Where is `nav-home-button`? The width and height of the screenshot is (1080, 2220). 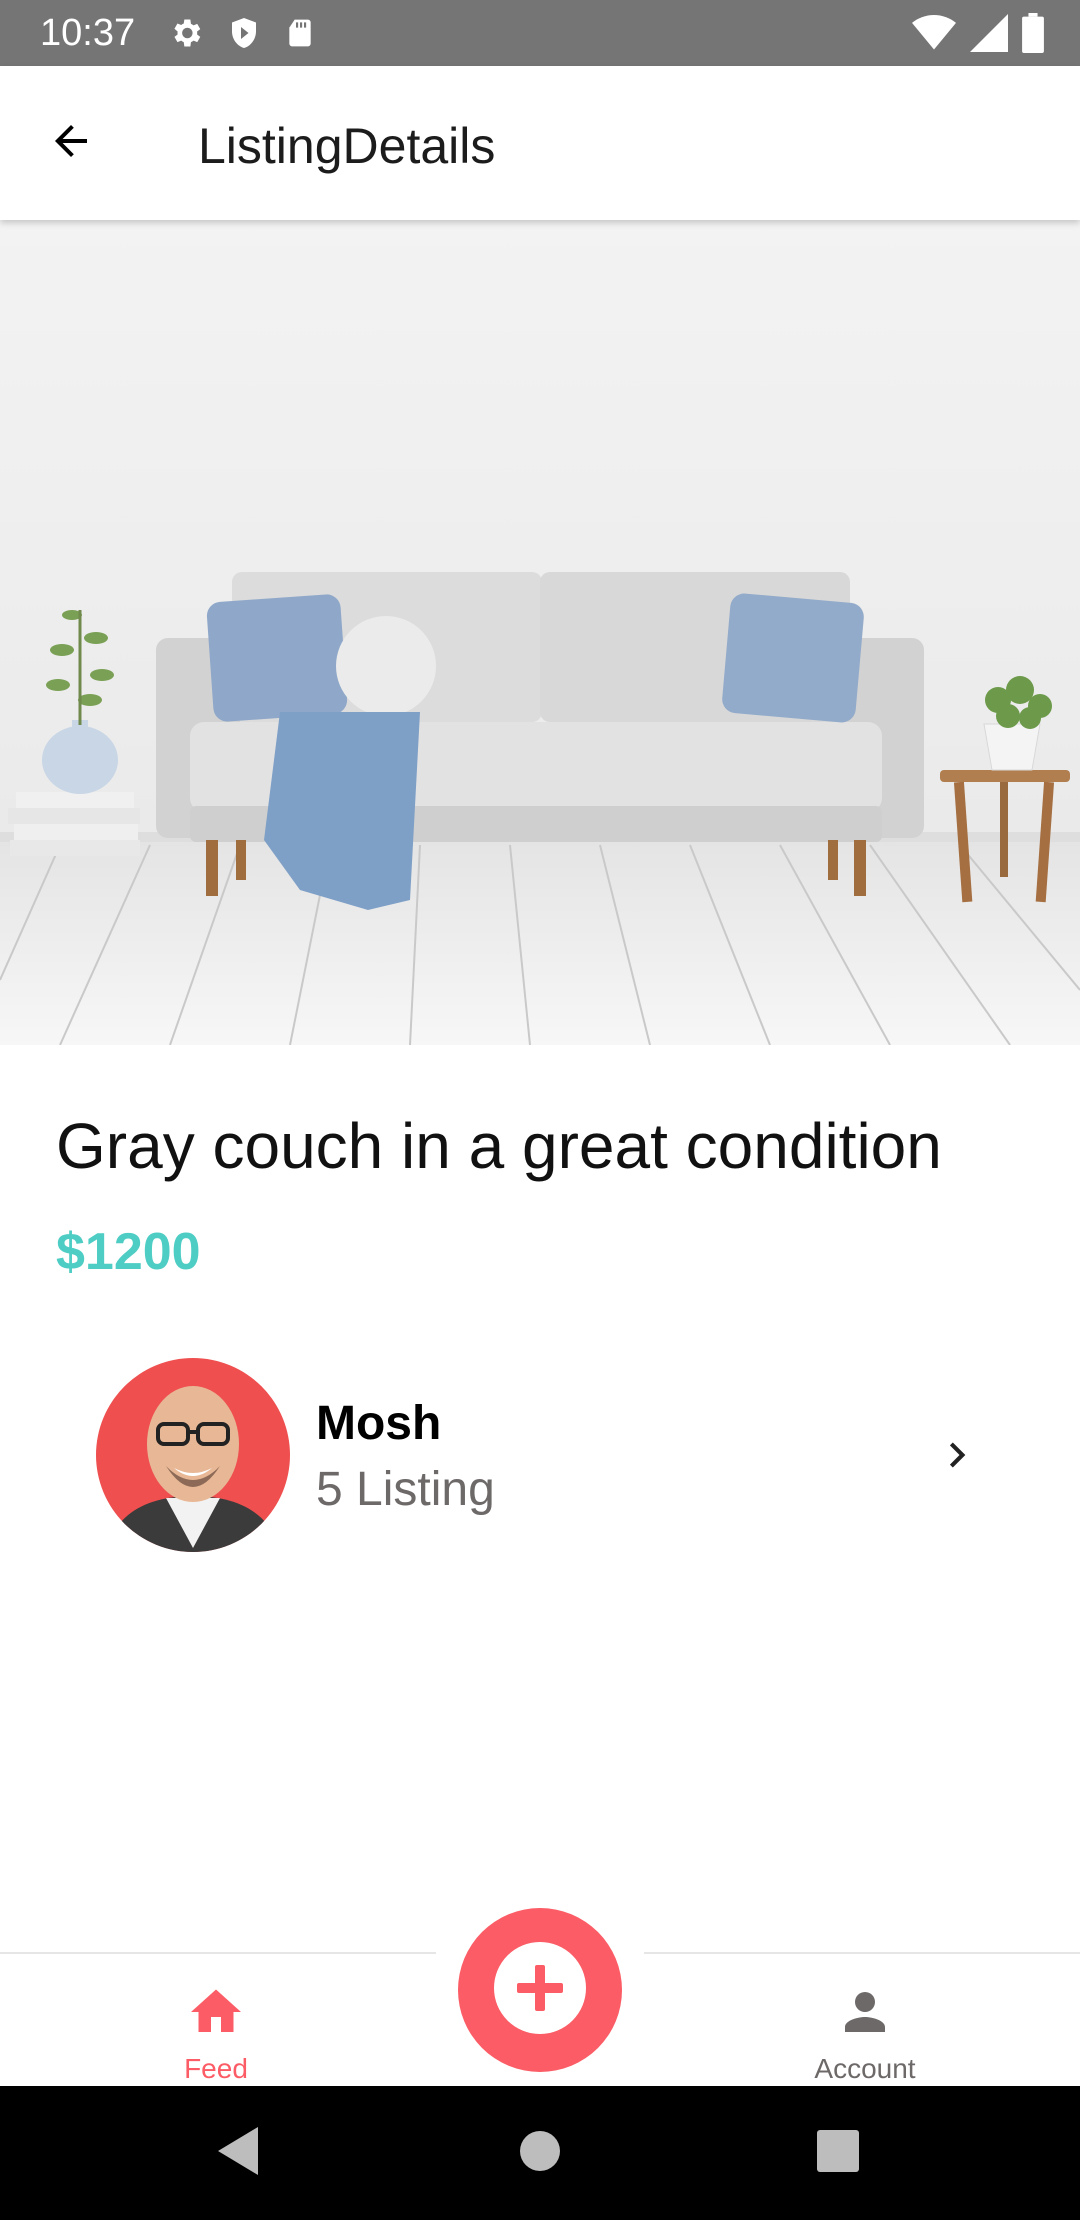 nav-home-button is located at coordinates (540, 2153).